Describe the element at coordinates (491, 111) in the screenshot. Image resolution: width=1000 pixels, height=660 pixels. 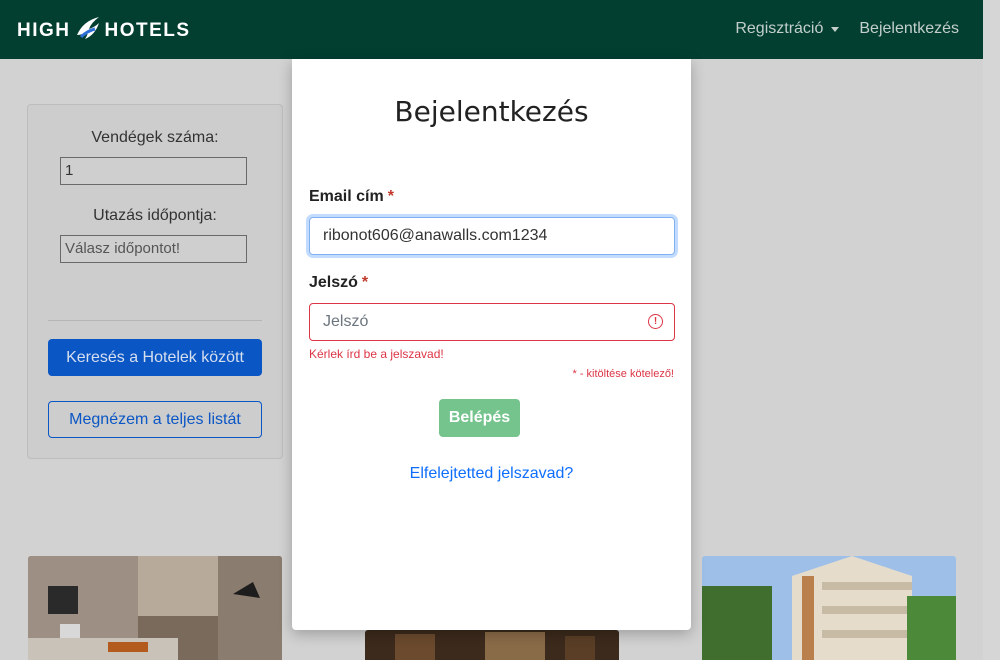
I see `modal-title: Bejelentkezés` at that location.